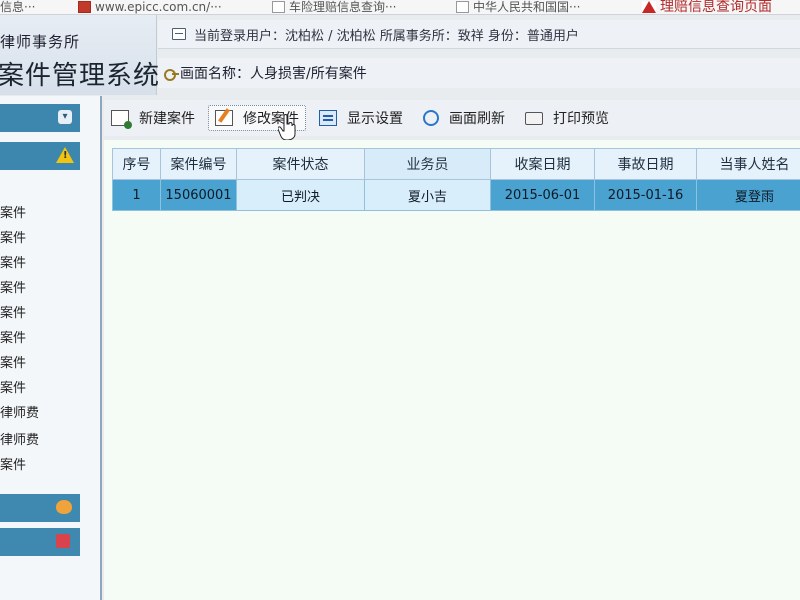 This screenshot has width=800, height=600. I want to click on key-icon, so click(171, 74).